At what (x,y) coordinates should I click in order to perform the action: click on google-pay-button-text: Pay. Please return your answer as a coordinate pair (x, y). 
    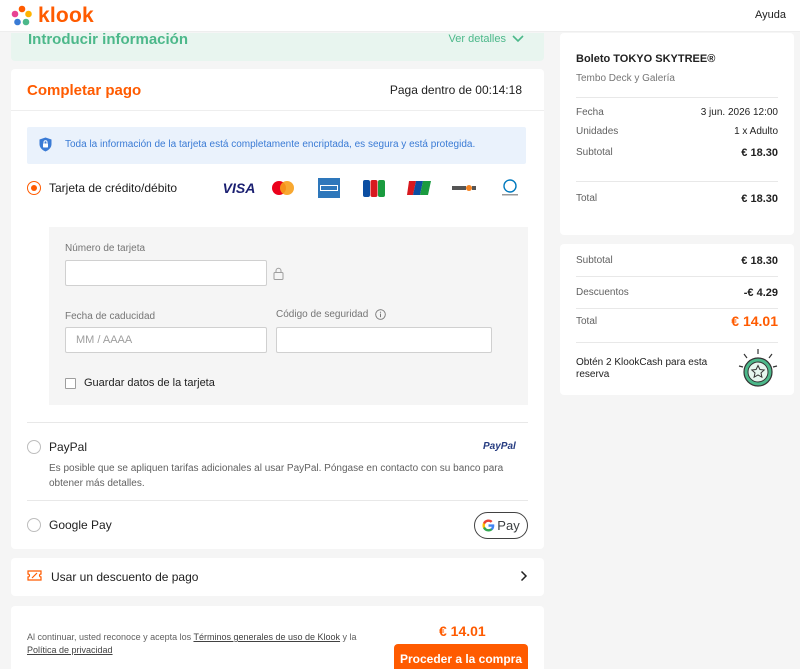
    Looking at the image, I should click on (508, 525).